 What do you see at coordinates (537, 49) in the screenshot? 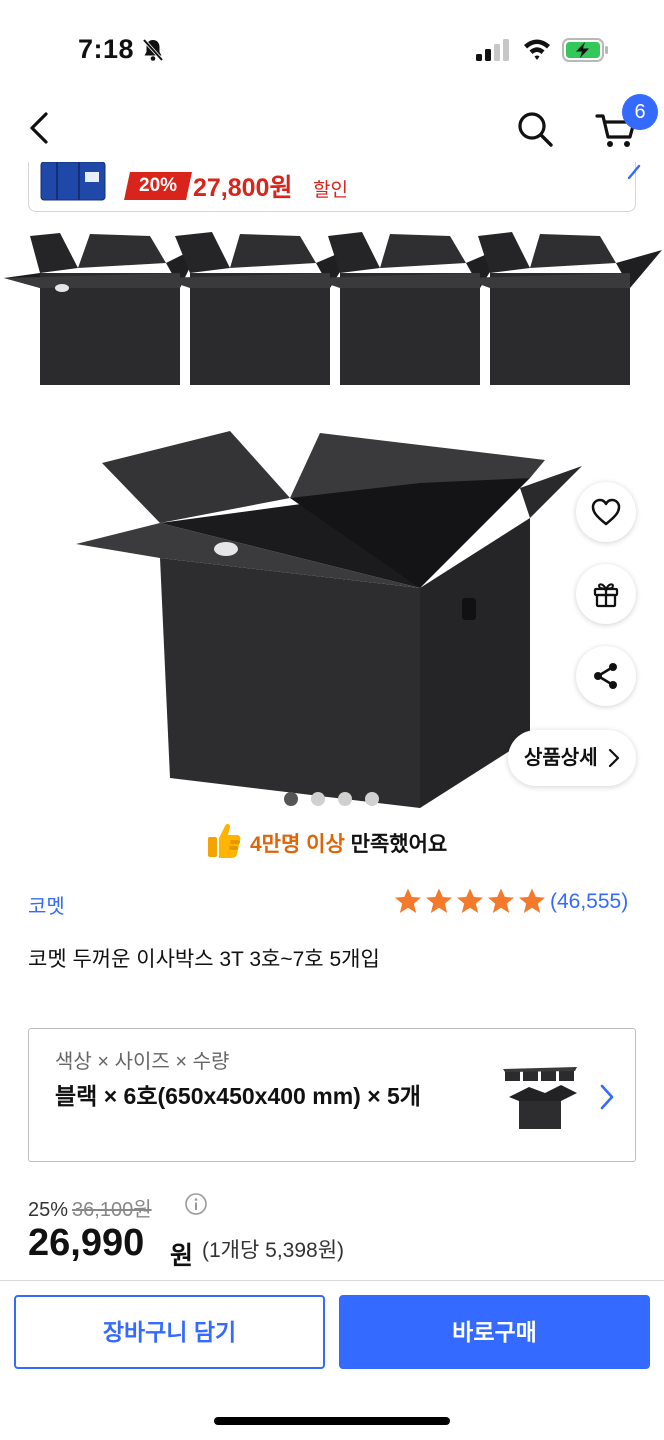
I see `wifi-icon` at bounding box center [537, 49].